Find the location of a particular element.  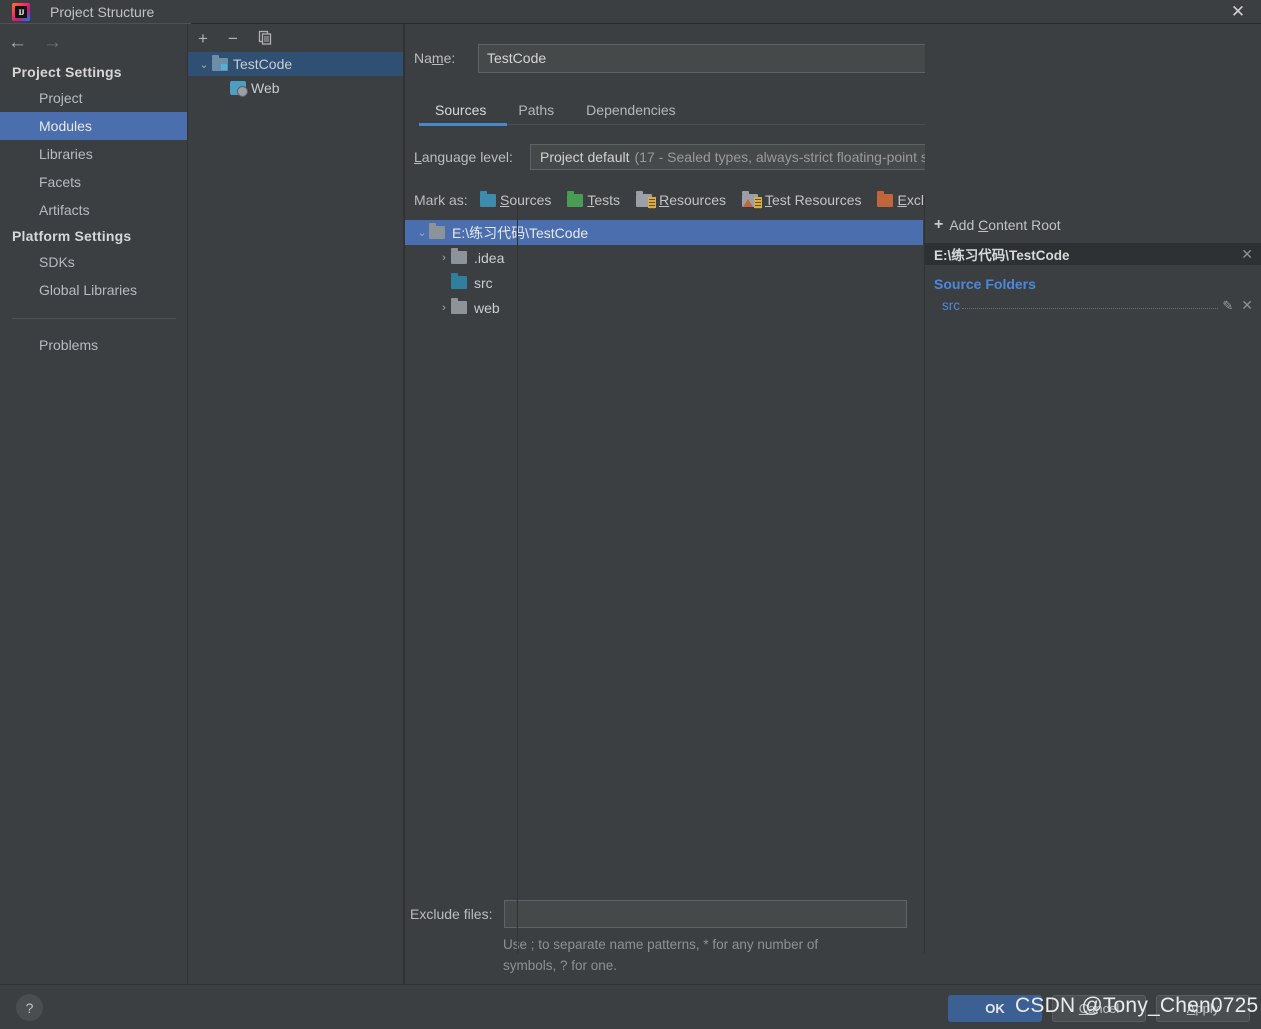

tab-dependencies: Dependencies is located at coordinates (631, 109).